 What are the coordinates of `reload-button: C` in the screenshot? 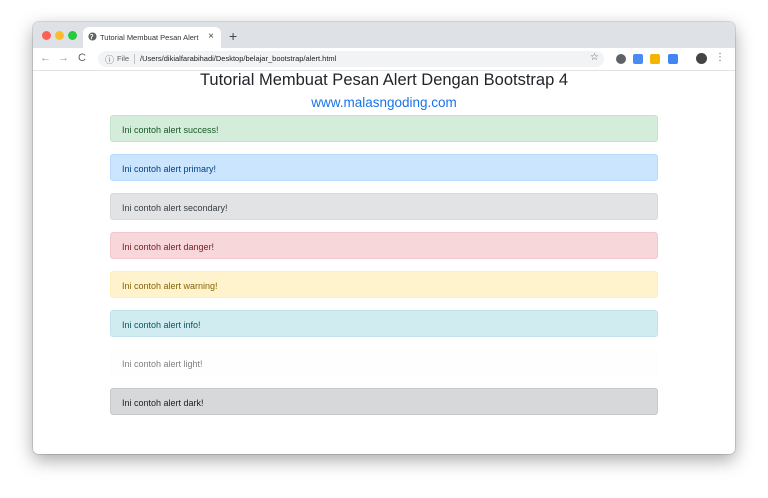 It's located at (82, 58).